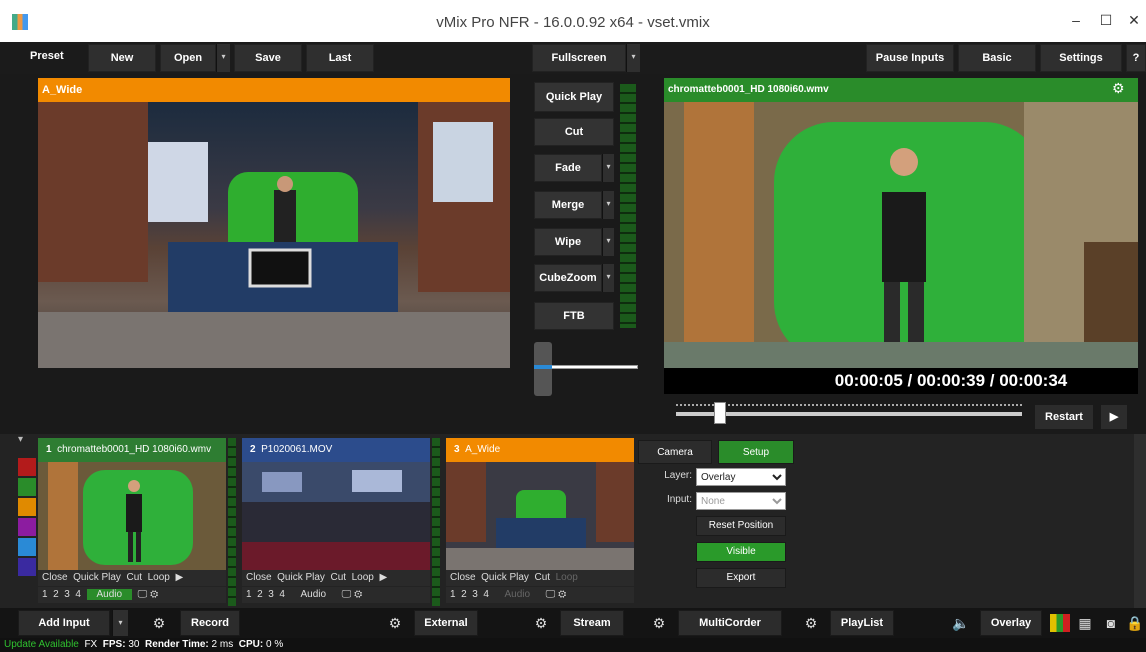 The width and height of the screenshot is (1146, 652). What do you see at coordinates (154, 594) in the screenshot?
I see `input-1-gear-icon: ⚙` at bounding box center [154, 594].